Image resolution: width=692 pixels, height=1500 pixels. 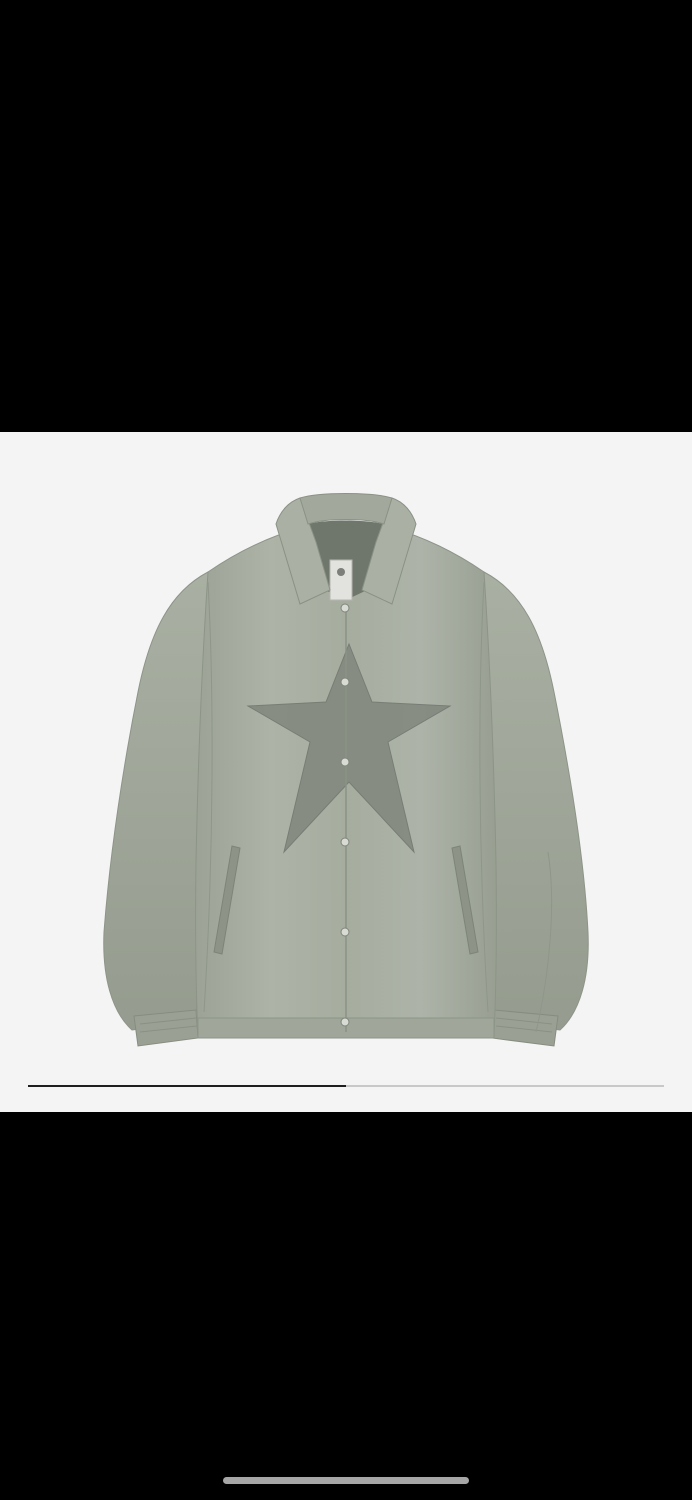 I want to click on left-cuff, so click(x=166, y=1028).